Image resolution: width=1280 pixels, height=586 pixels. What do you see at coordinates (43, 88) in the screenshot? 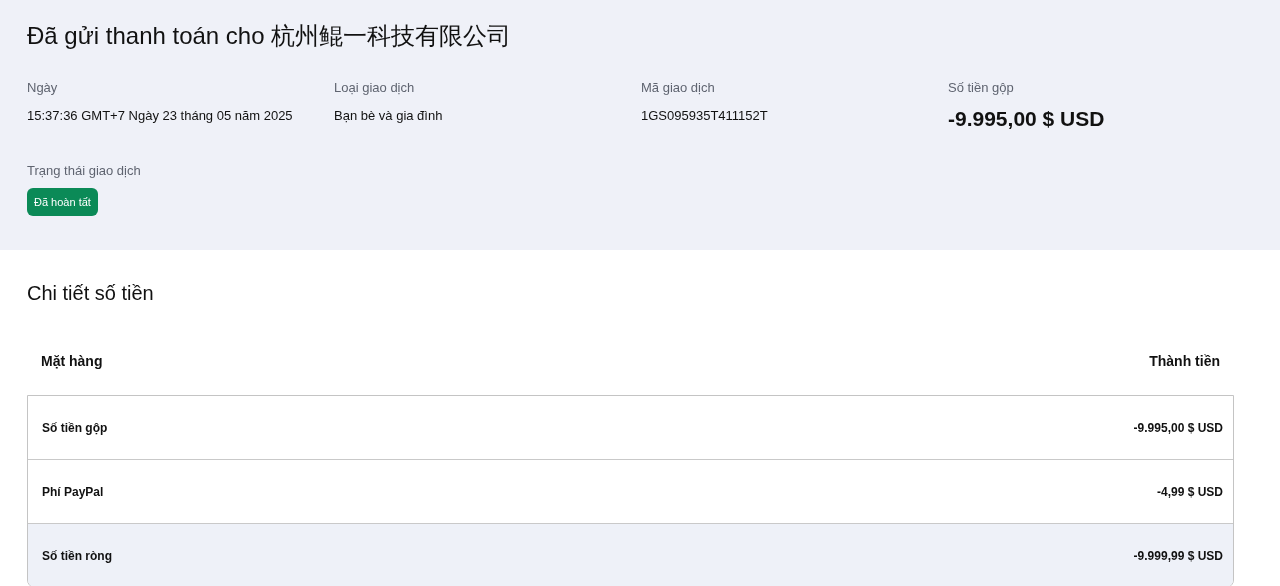
I see `field-label: Ngày` at bounding box center [43, 88].